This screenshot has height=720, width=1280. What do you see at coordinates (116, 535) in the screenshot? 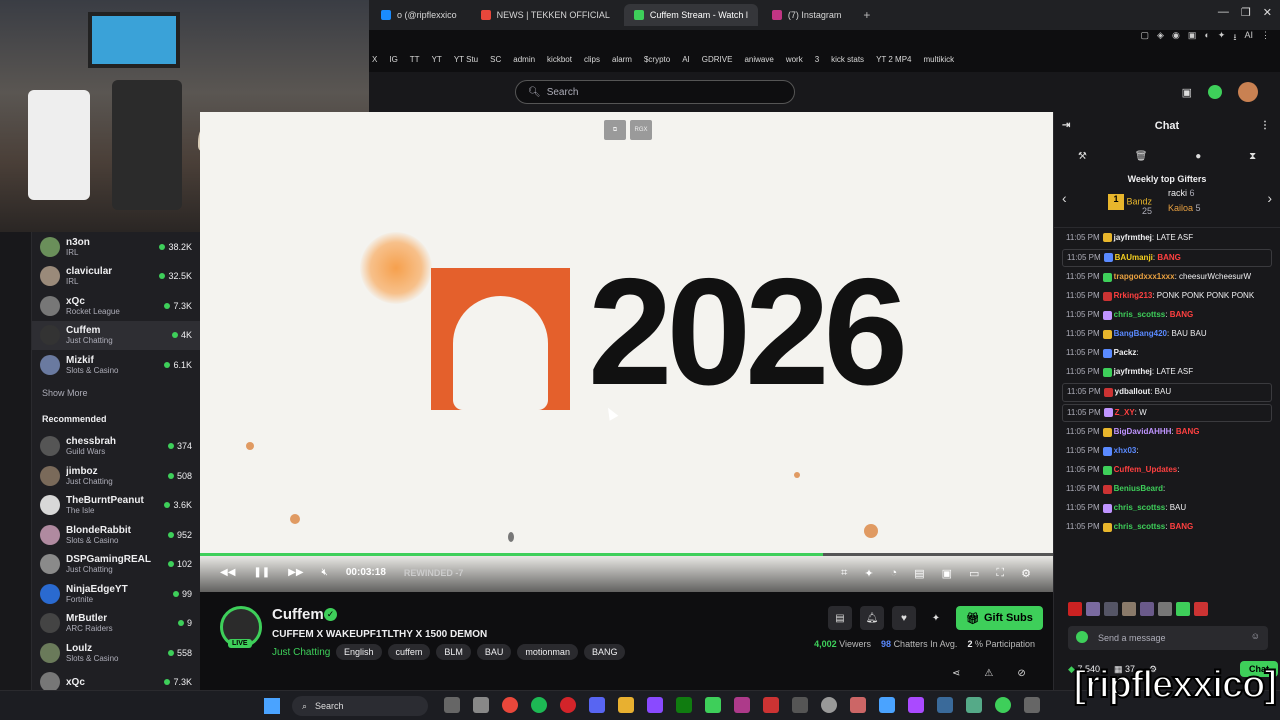
I see `sidebar-channel: BlondeRabbit Slots & Casino 952` at bounding box center [116, 535].